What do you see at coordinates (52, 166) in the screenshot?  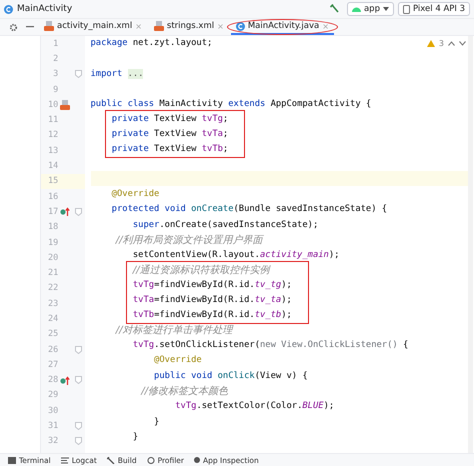 I see `line-number: 14` at bounding box center [52, 166].